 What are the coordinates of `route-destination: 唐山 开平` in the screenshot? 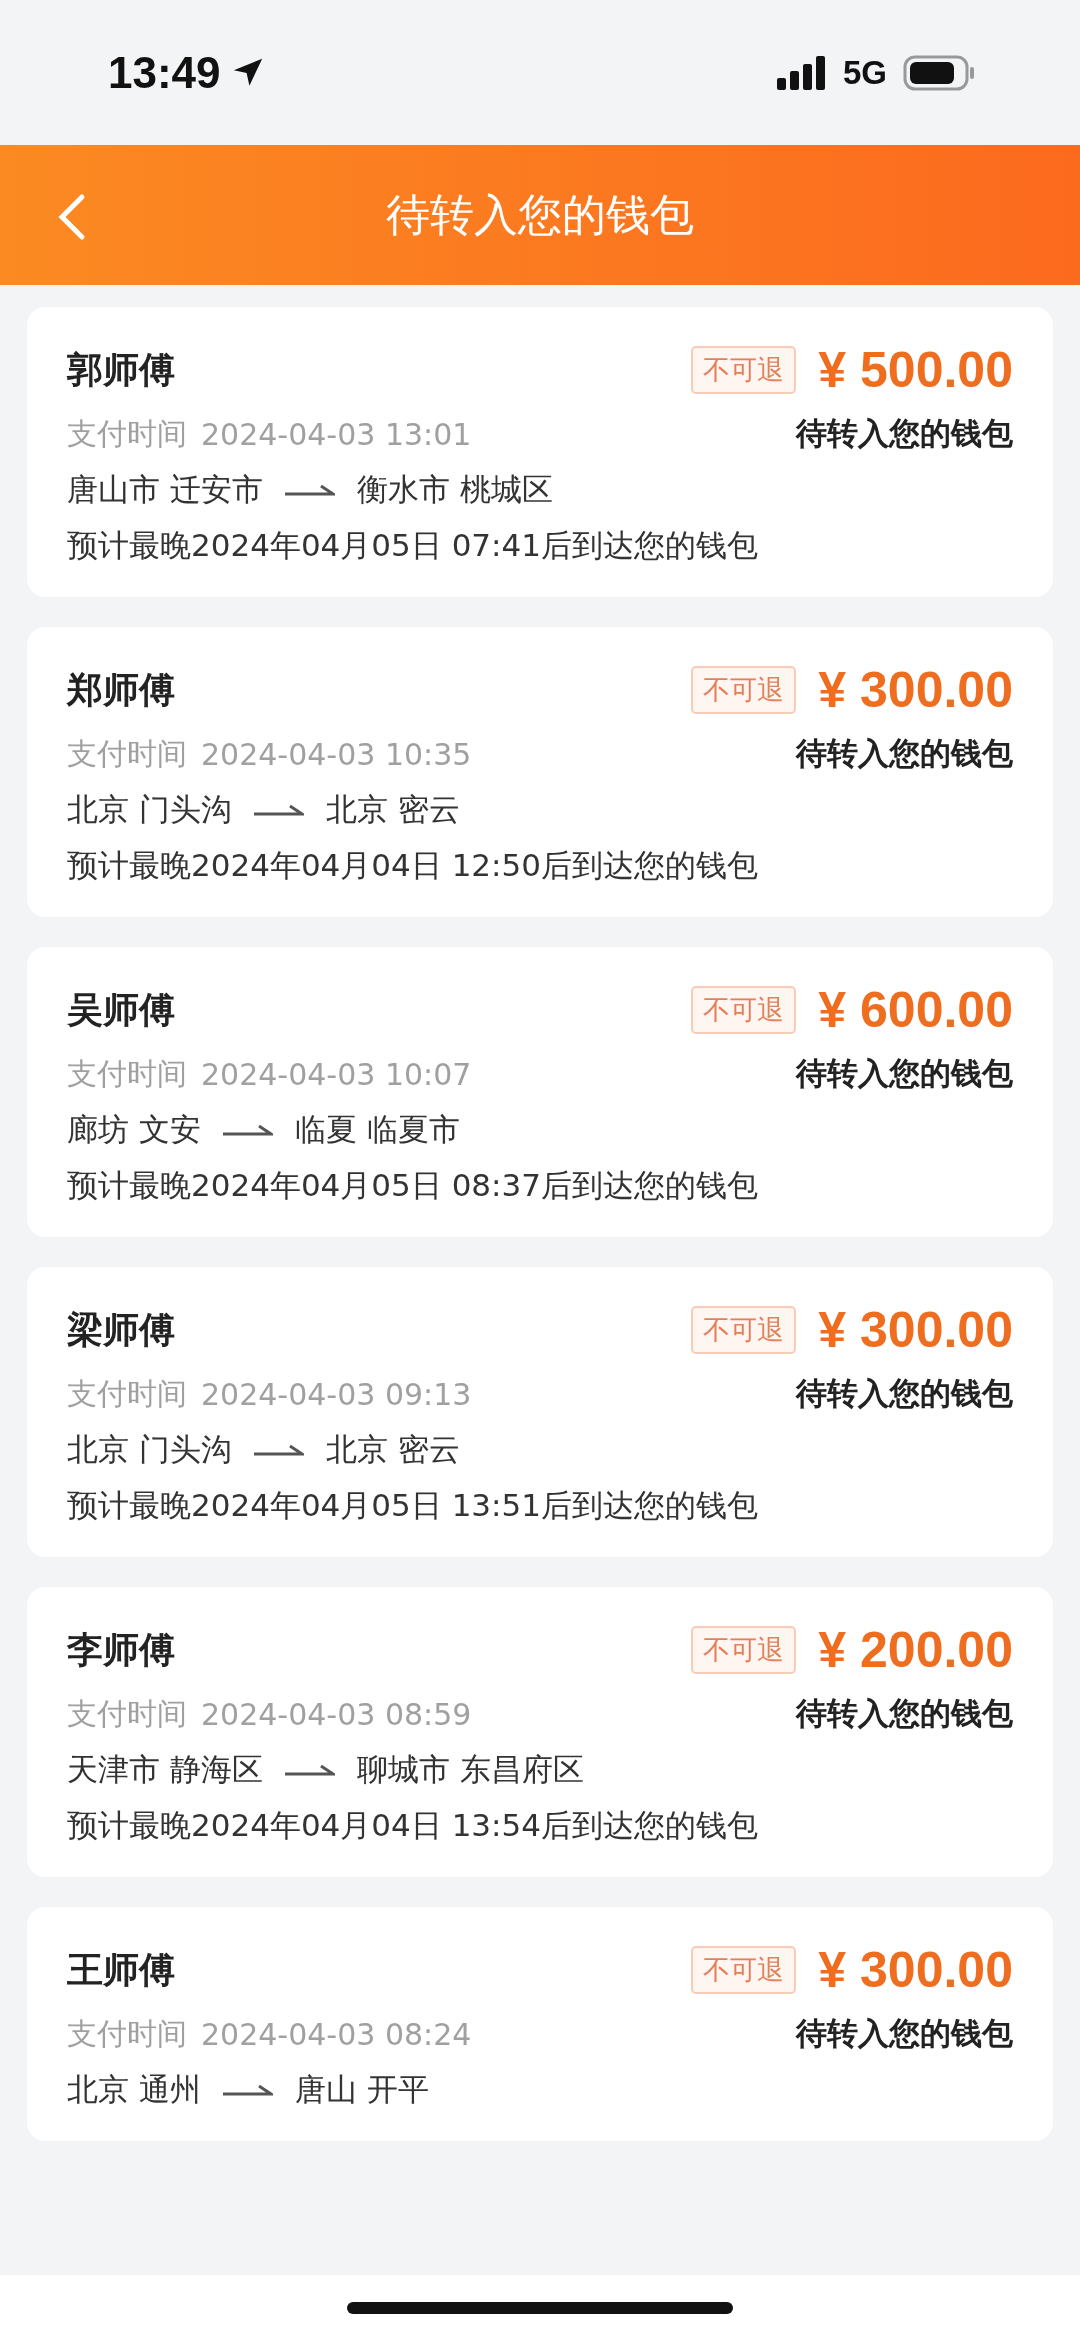 It's located at (361, 2089).